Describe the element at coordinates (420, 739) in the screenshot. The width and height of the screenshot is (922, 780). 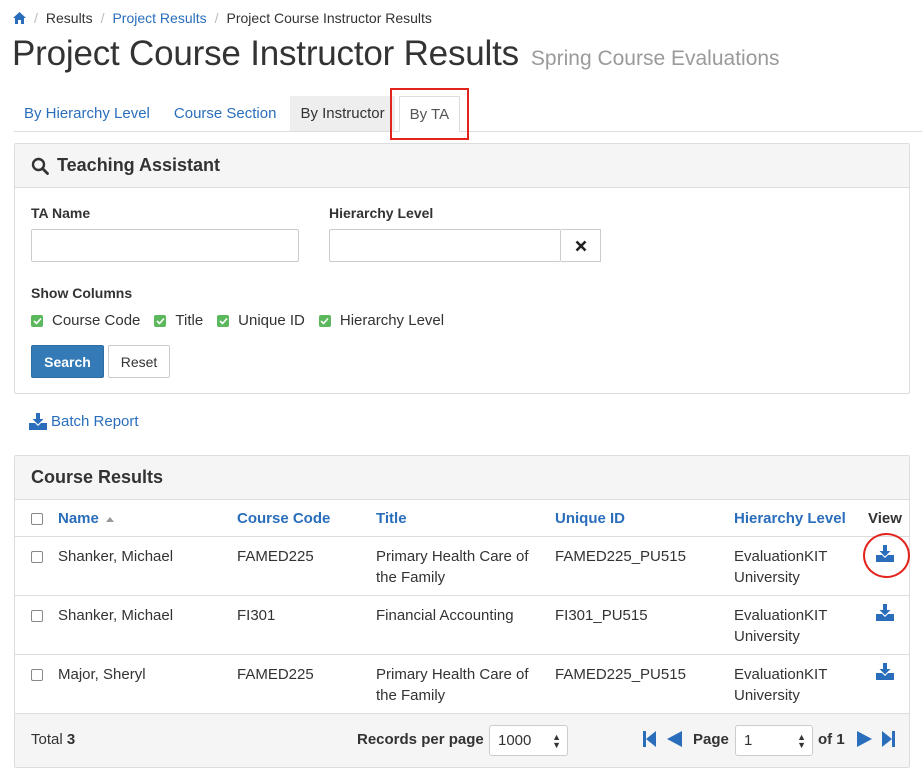
I see `records-per-page-label: Records per page` at that location.